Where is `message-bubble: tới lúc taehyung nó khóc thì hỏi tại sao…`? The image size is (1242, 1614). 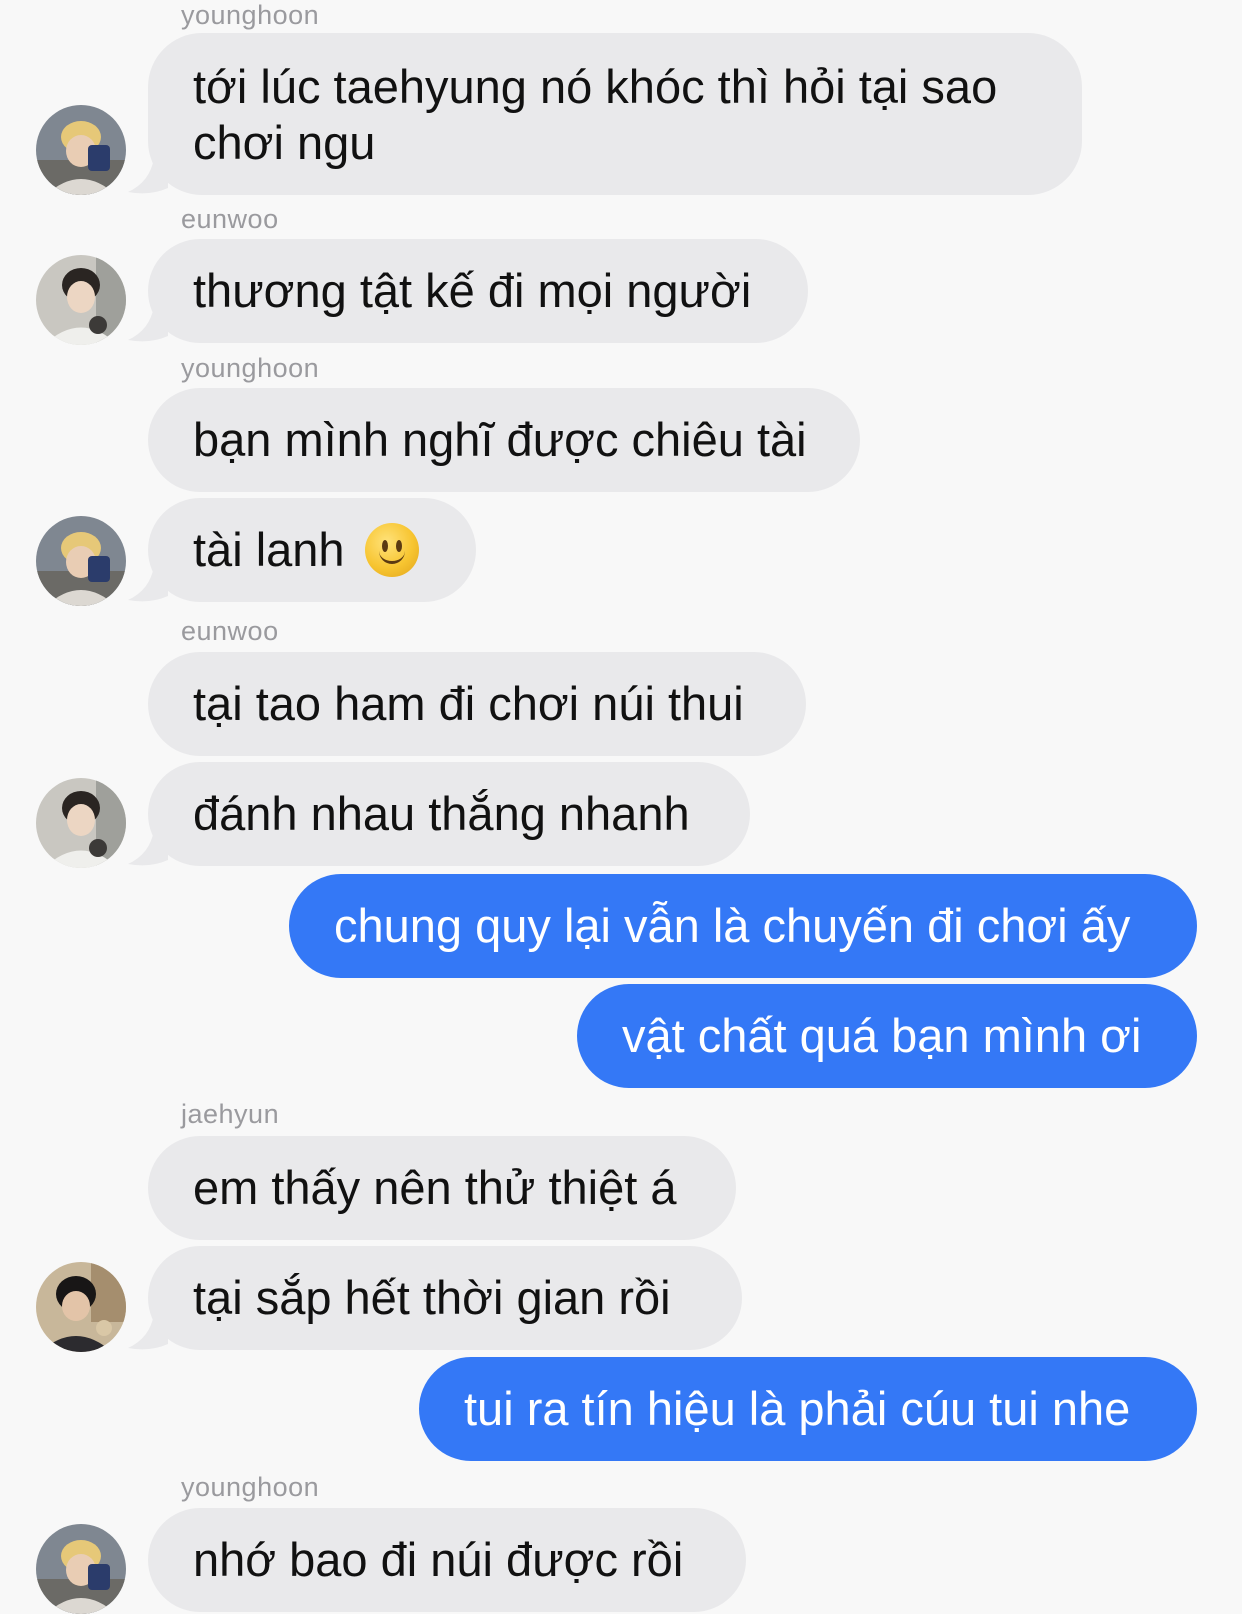 message-bubble: tới lúc taehyung nó khóc thì hỏi tại sao… is located at coordinates (615, 114).